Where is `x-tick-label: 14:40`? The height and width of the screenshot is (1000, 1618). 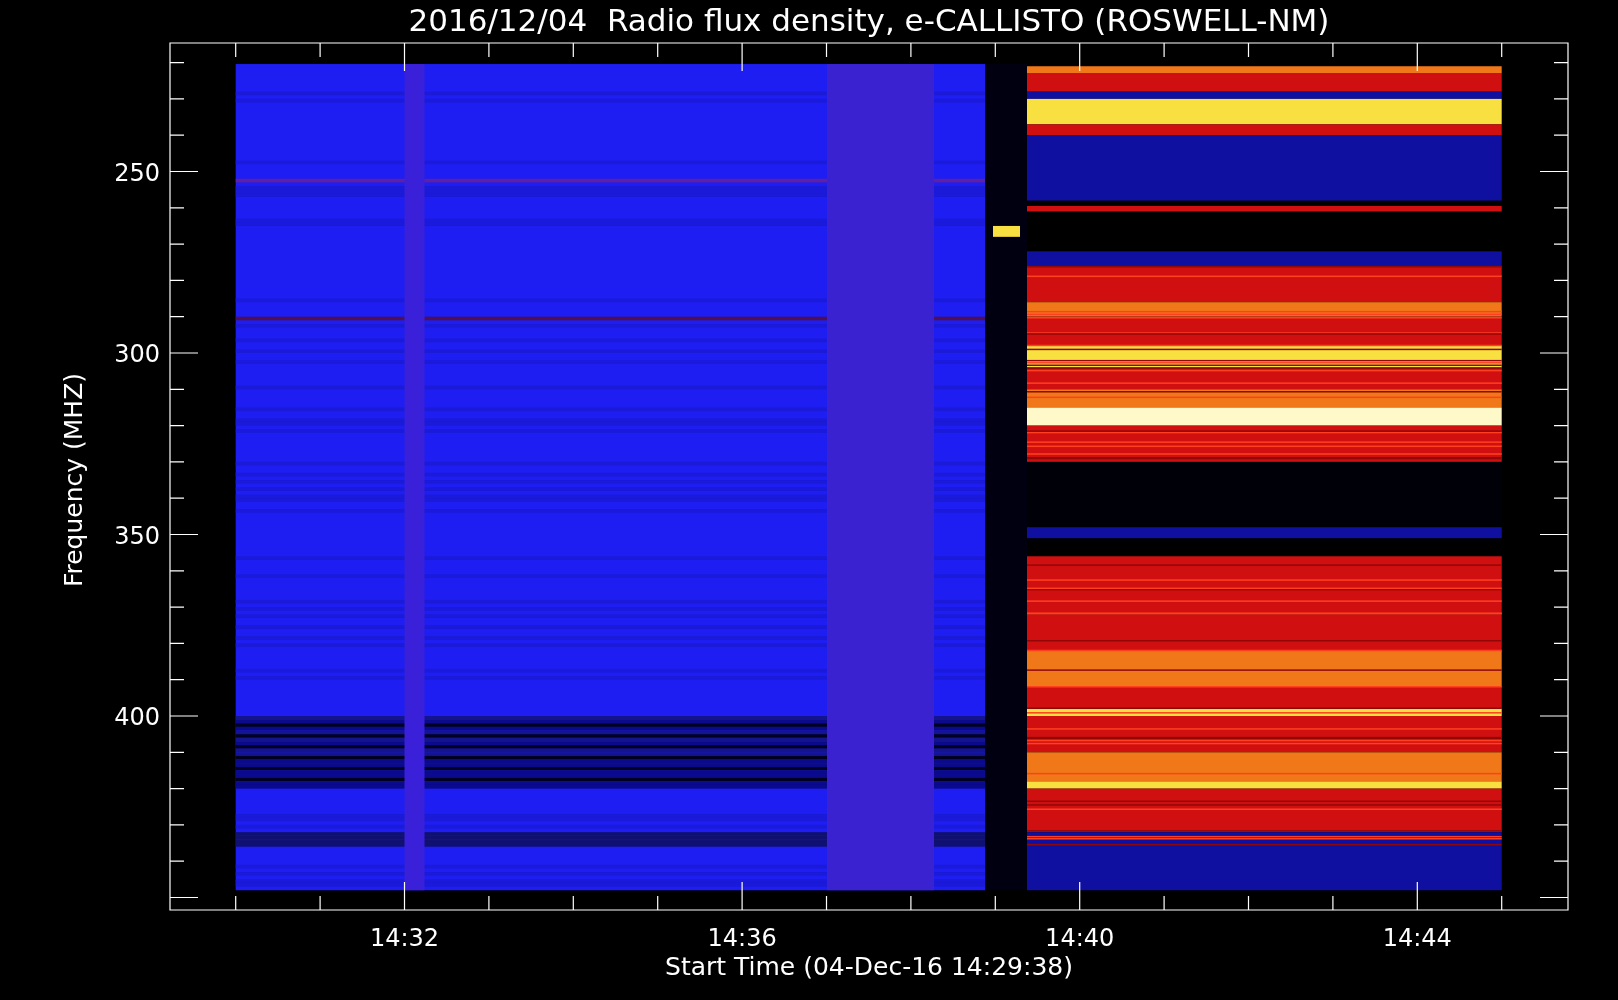
x-tick-label: 14:40 is located at coordinates (1080, 938).